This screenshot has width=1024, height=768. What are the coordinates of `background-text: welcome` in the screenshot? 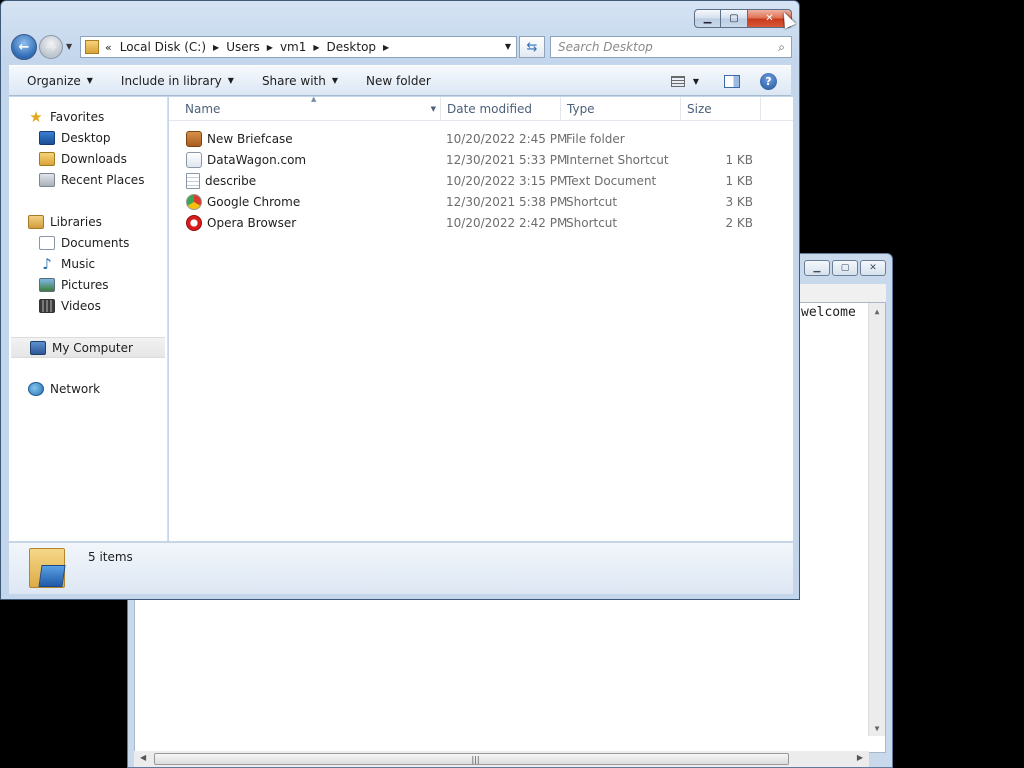 It's located at (828, 312).